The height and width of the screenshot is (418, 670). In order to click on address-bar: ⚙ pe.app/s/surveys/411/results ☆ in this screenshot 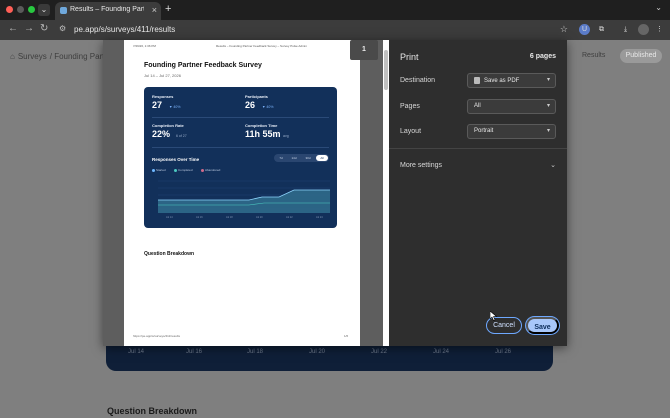, I will do `click(314, 30)`.